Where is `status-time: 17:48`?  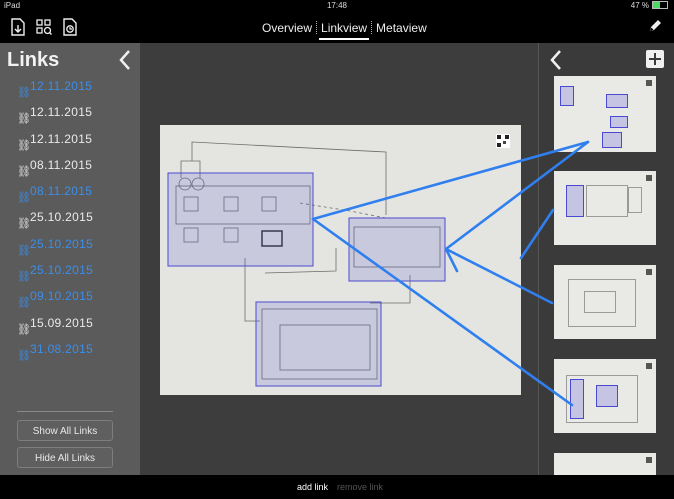
status-time: 17:48 is located at coordinates (337, 5).